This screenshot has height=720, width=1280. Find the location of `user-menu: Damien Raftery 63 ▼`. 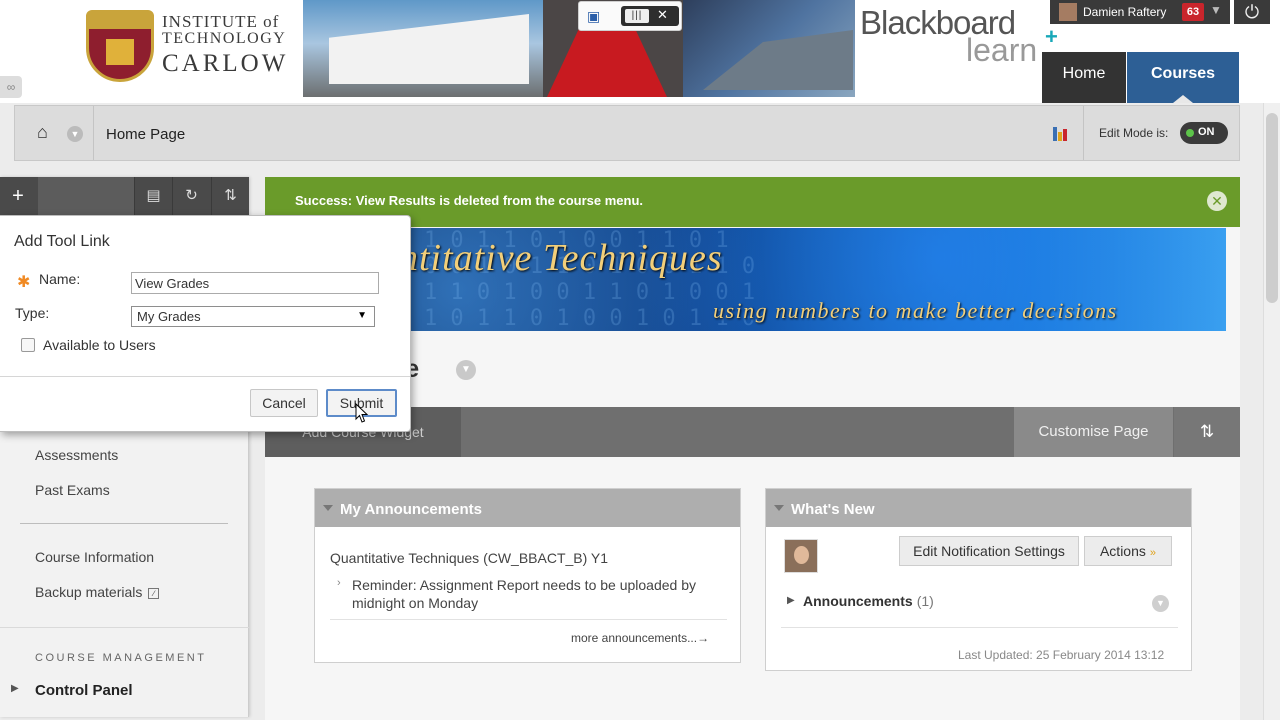

user-menu: Damien Raftery 63 ▼ is located at coordinates (1140, 12).